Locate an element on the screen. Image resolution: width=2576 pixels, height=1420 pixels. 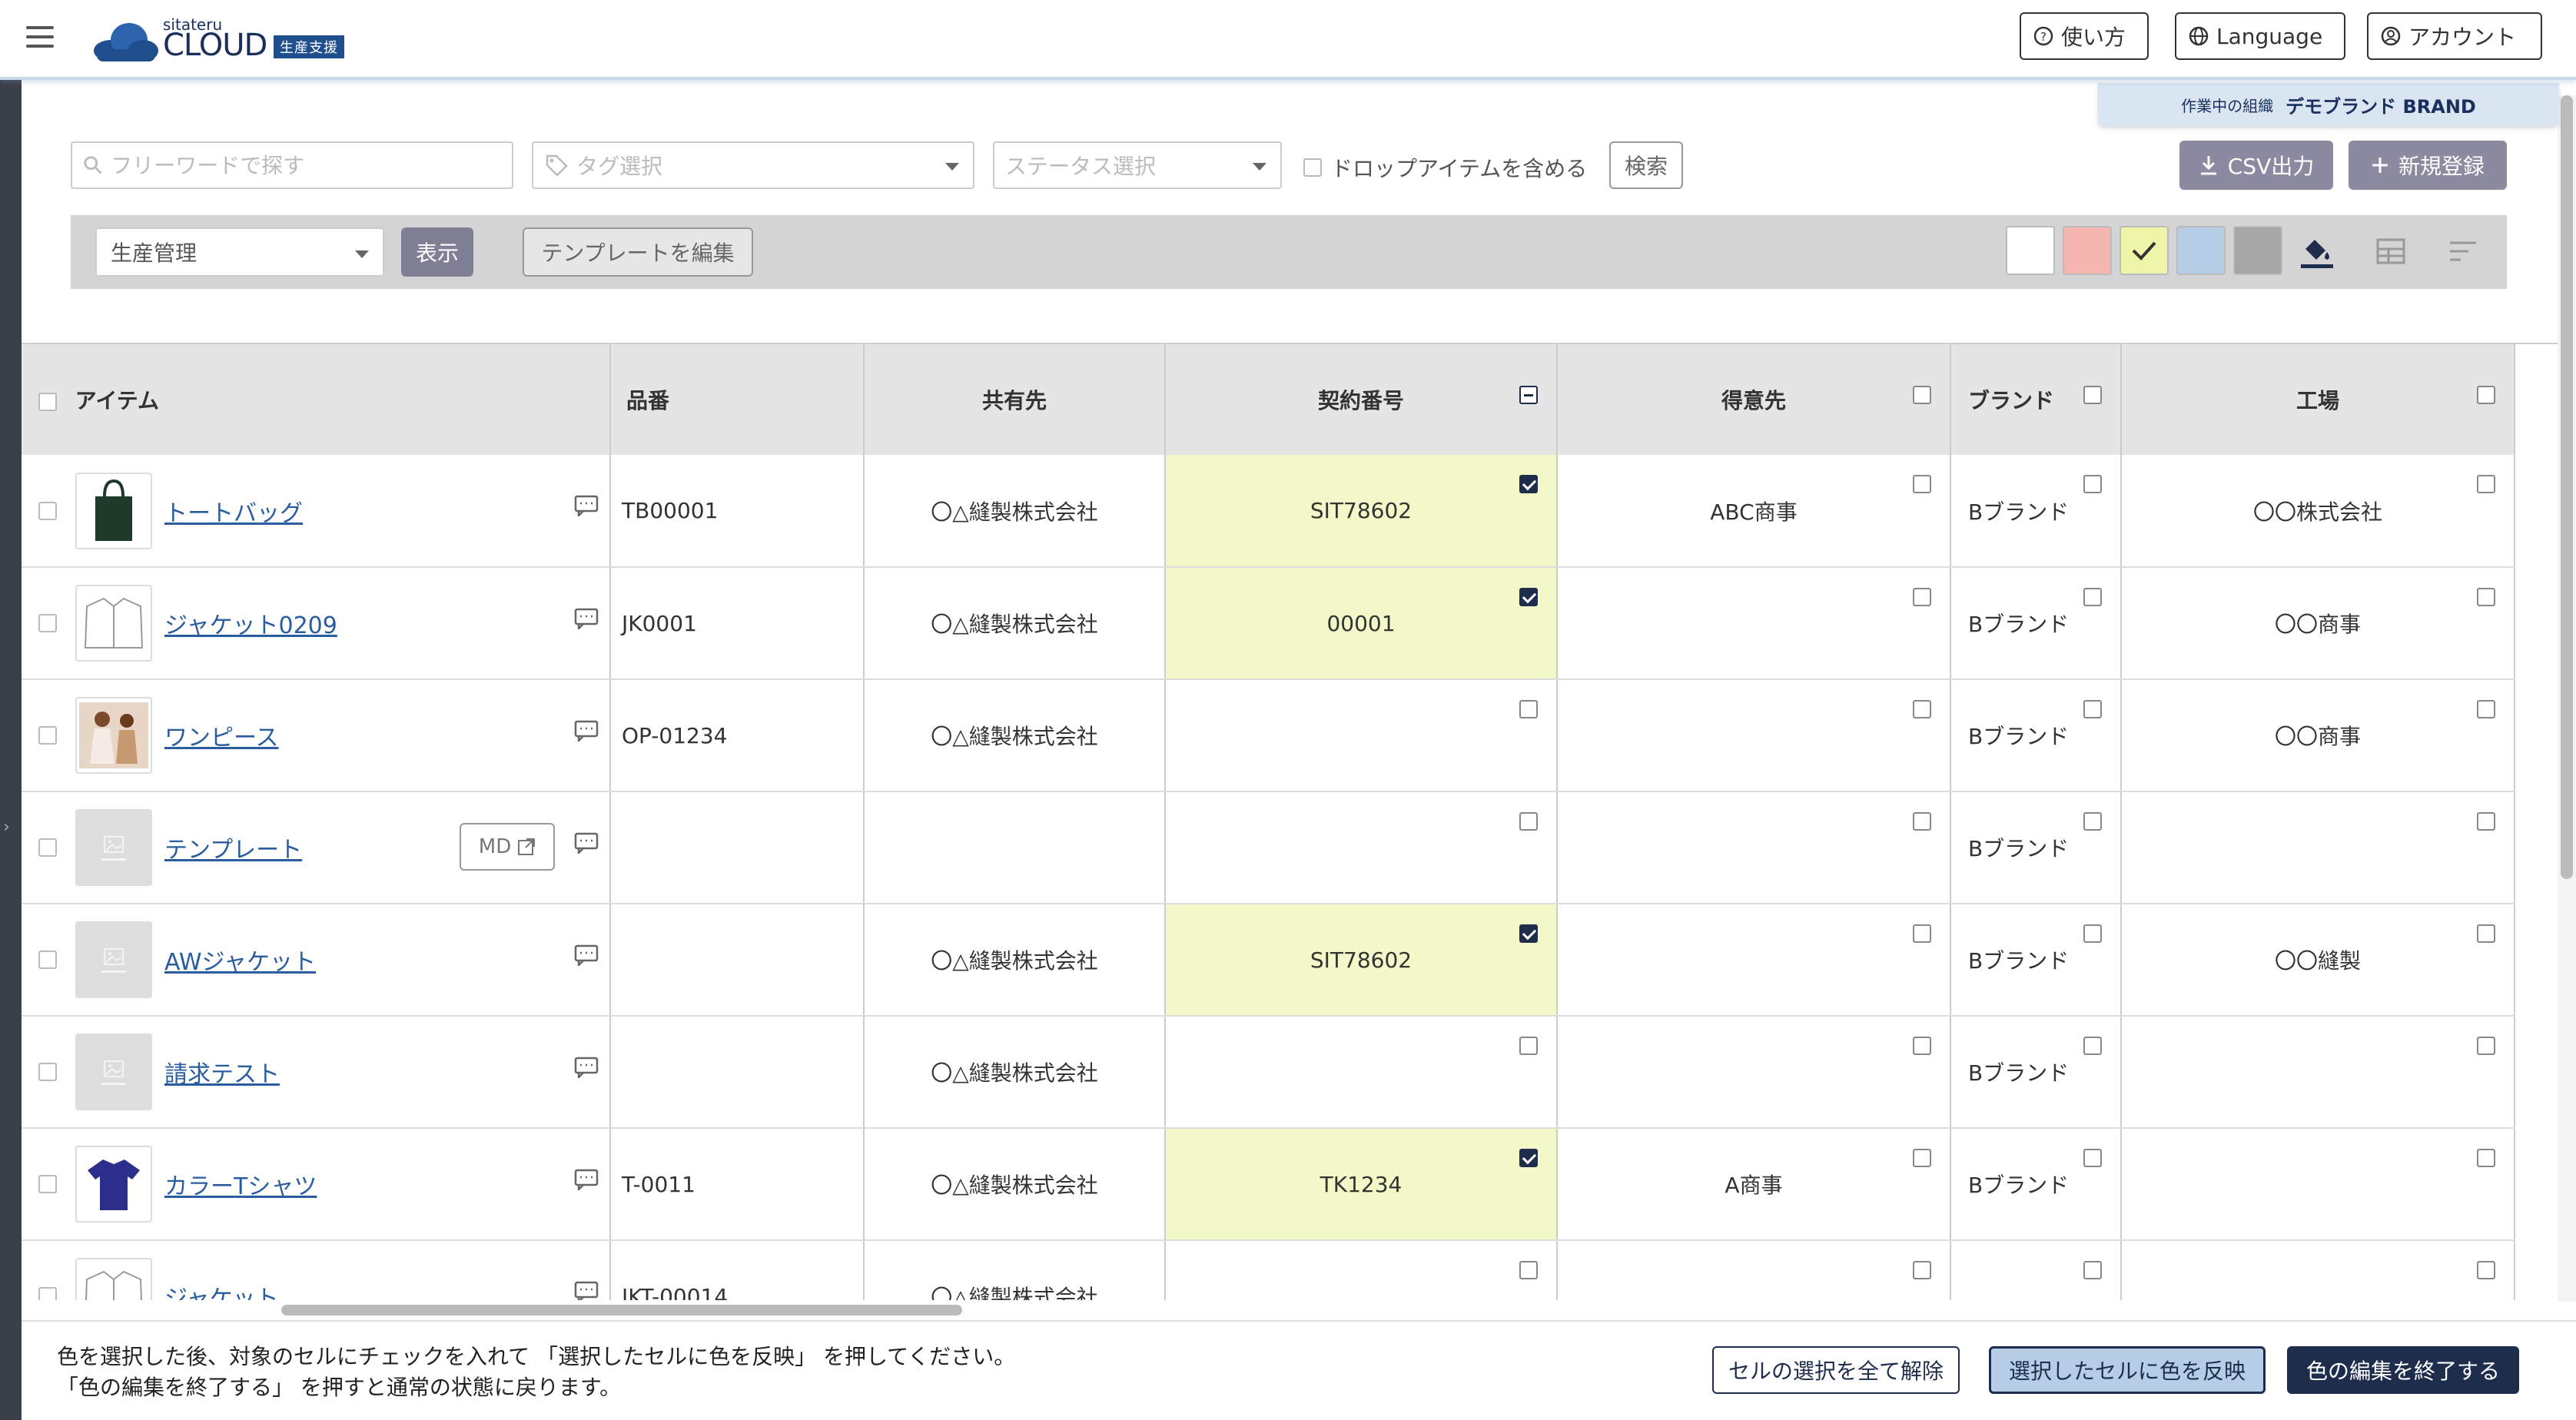
status-select: ステータス選択 is located at coordinates (1137, 165).